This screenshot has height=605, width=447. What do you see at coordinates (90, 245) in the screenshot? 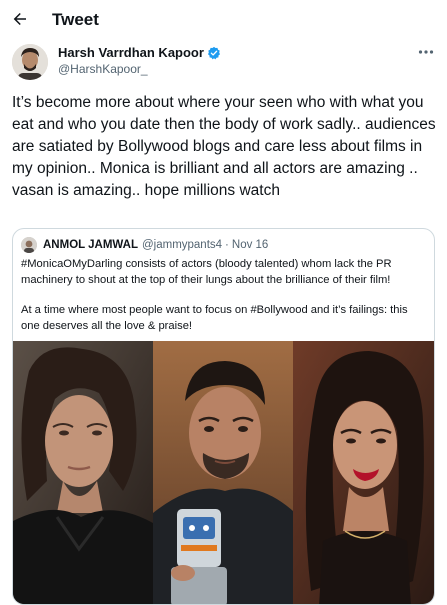
I see `quoted-author-name: ANMOL JAMWAL` at bounding box center [90, 245].